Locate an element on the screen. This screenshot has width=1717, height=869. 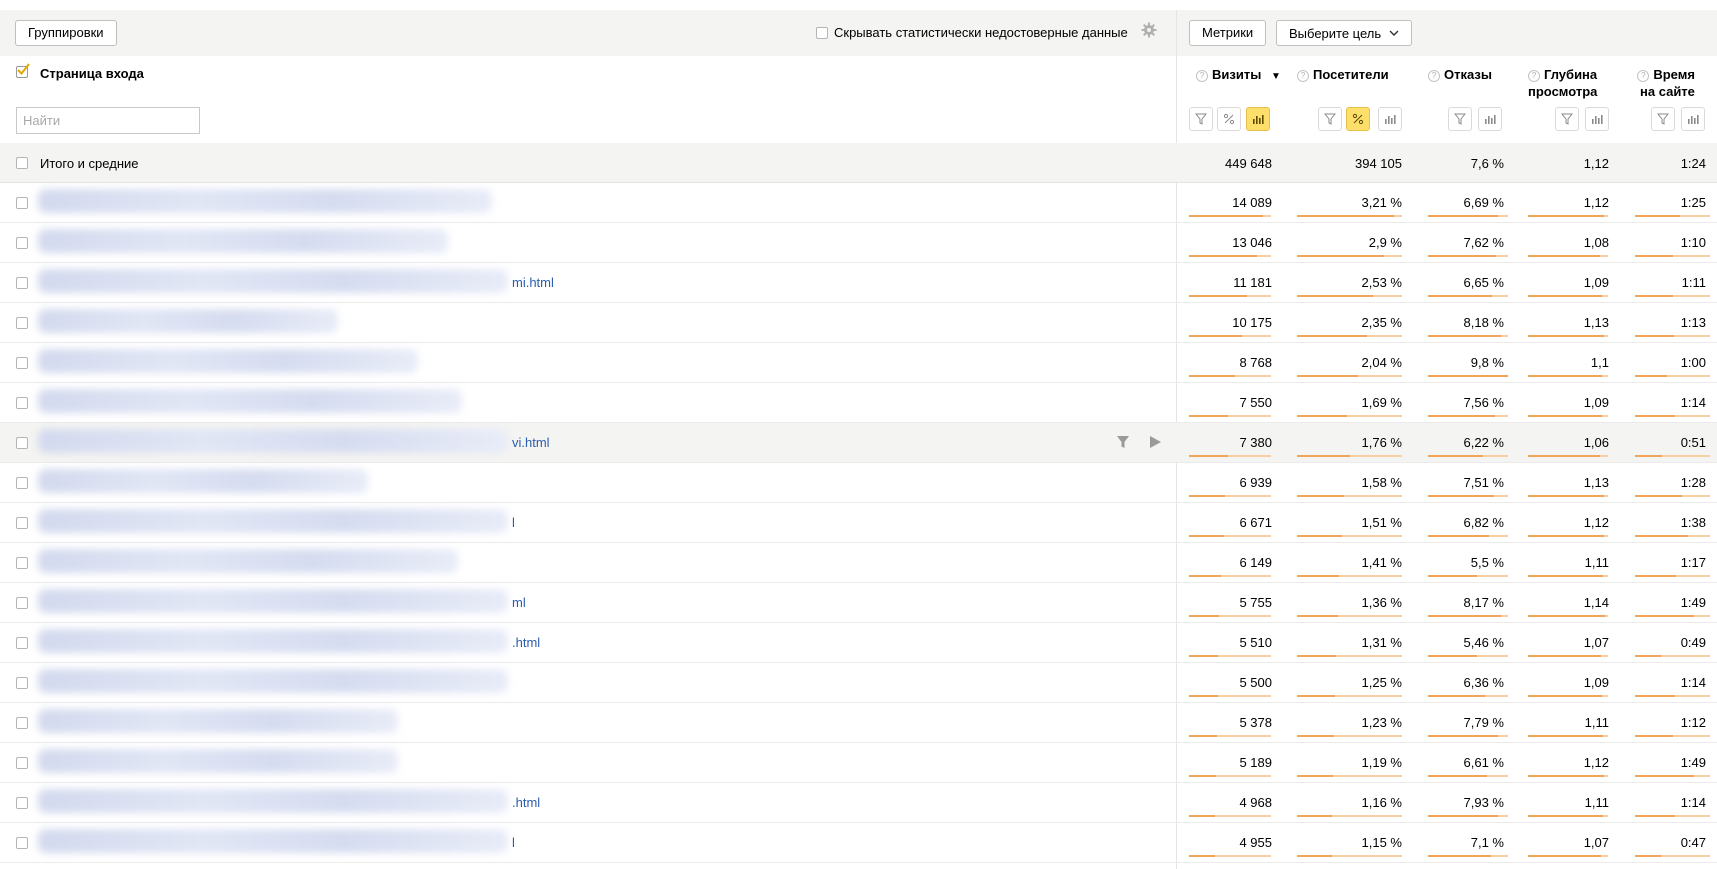
table-row: 5 378 1,23 % 7,79 % 1,11 1:12 is located at coordinates (858, 723).